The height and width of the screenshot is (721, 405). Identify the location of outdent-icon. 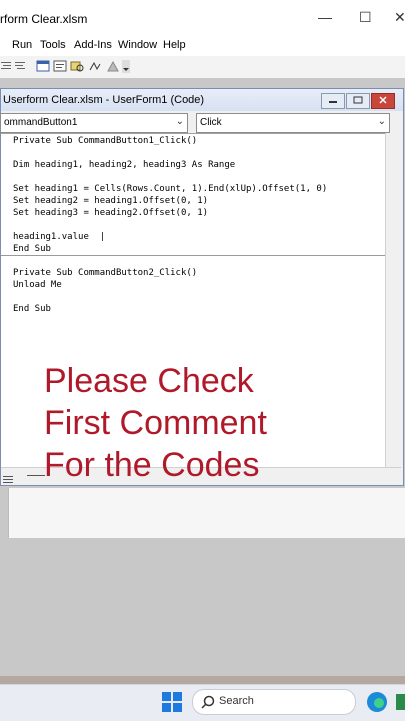
(21, 66).